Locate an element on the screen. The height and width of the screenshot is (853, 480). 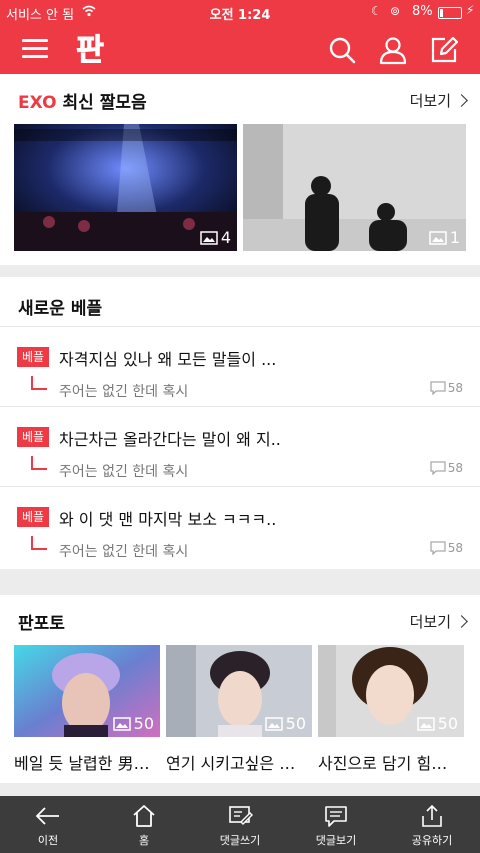
post-title: 와 이 댓 맨 마지막 보소 ㅋㅋㅋ.. is located at coordinates (168, 519).